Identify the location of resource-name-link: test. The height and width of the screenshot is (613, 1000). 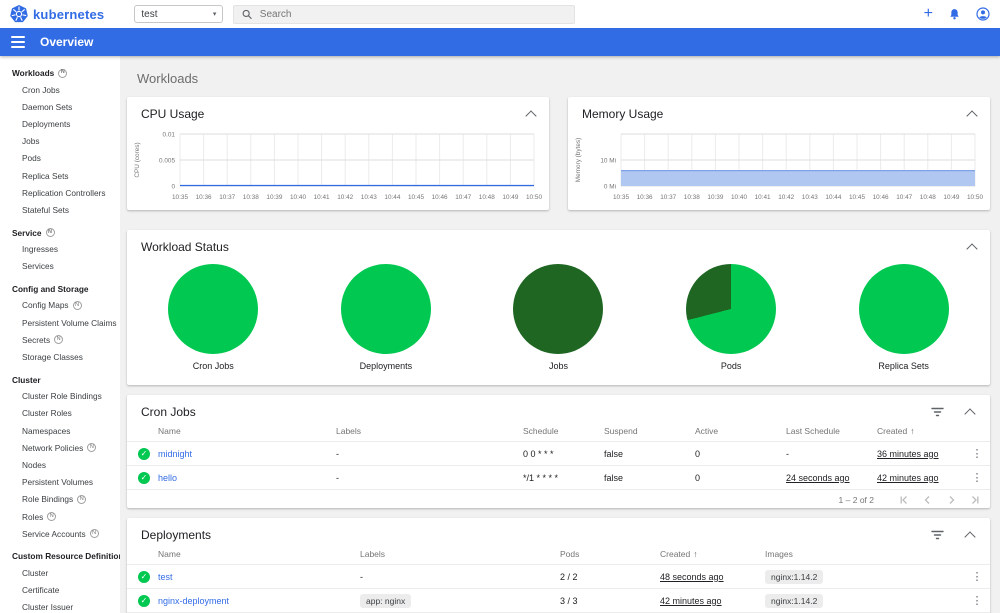
(259, 577).